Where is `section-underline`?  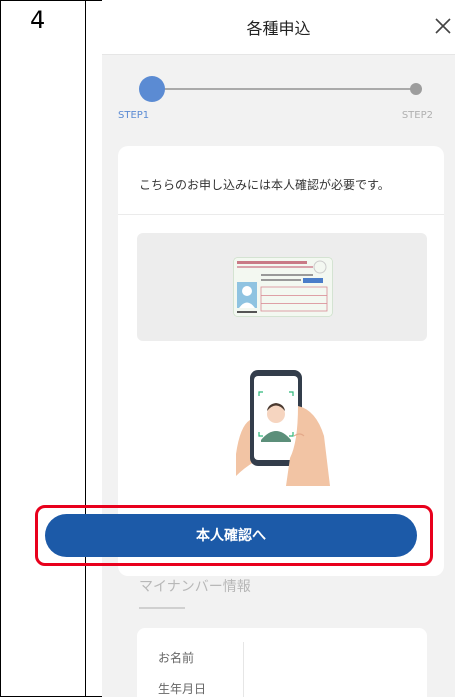
section-underline is located at coordinates (162, 608).